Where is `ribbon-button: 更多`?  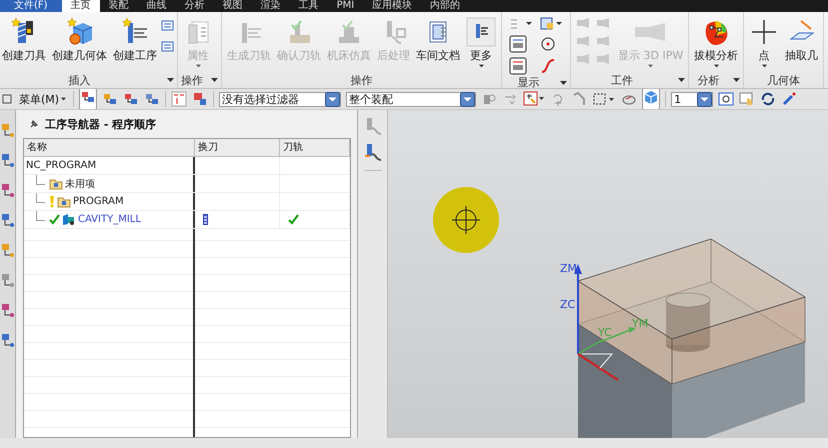 ribbon-button: 更多 is located at coordinates (481, 42).